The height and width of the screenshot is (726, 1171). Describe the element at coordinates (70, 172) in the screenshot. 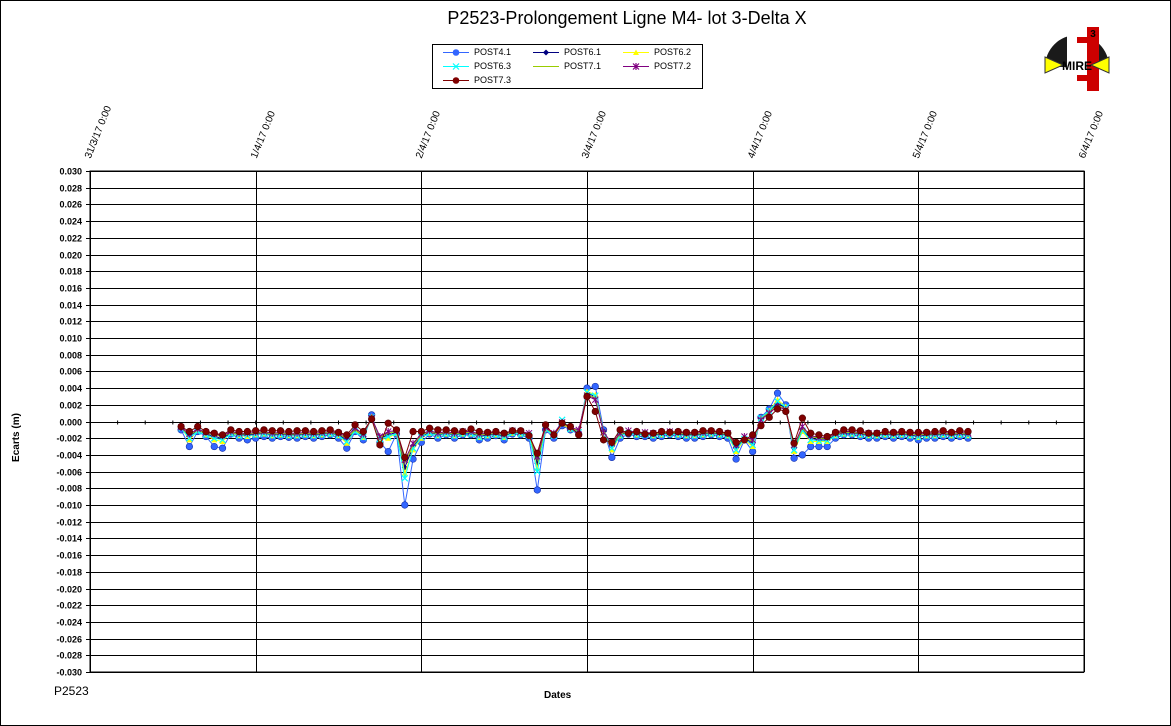

I see `y-tick-label: 0.030` at that location.